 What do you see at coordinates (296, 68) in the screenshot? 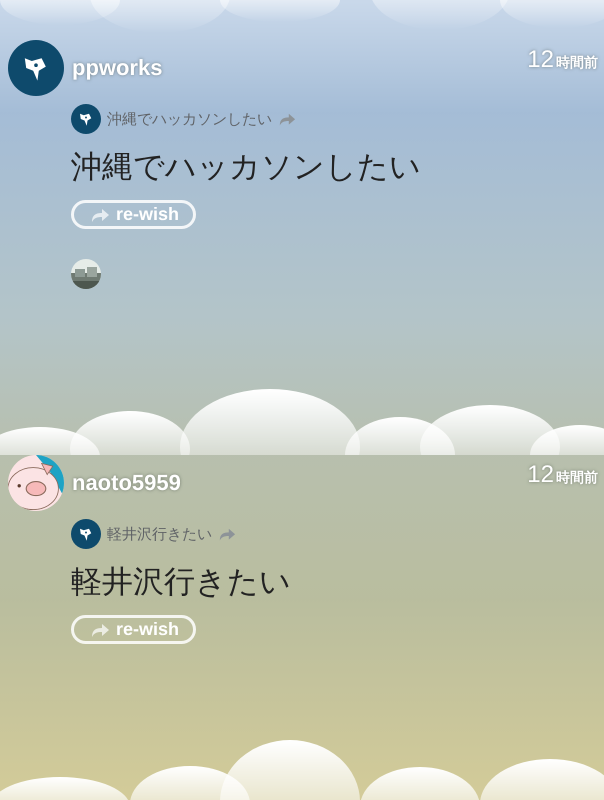
I see `username: ppworks` at bounding box center [296, 68].